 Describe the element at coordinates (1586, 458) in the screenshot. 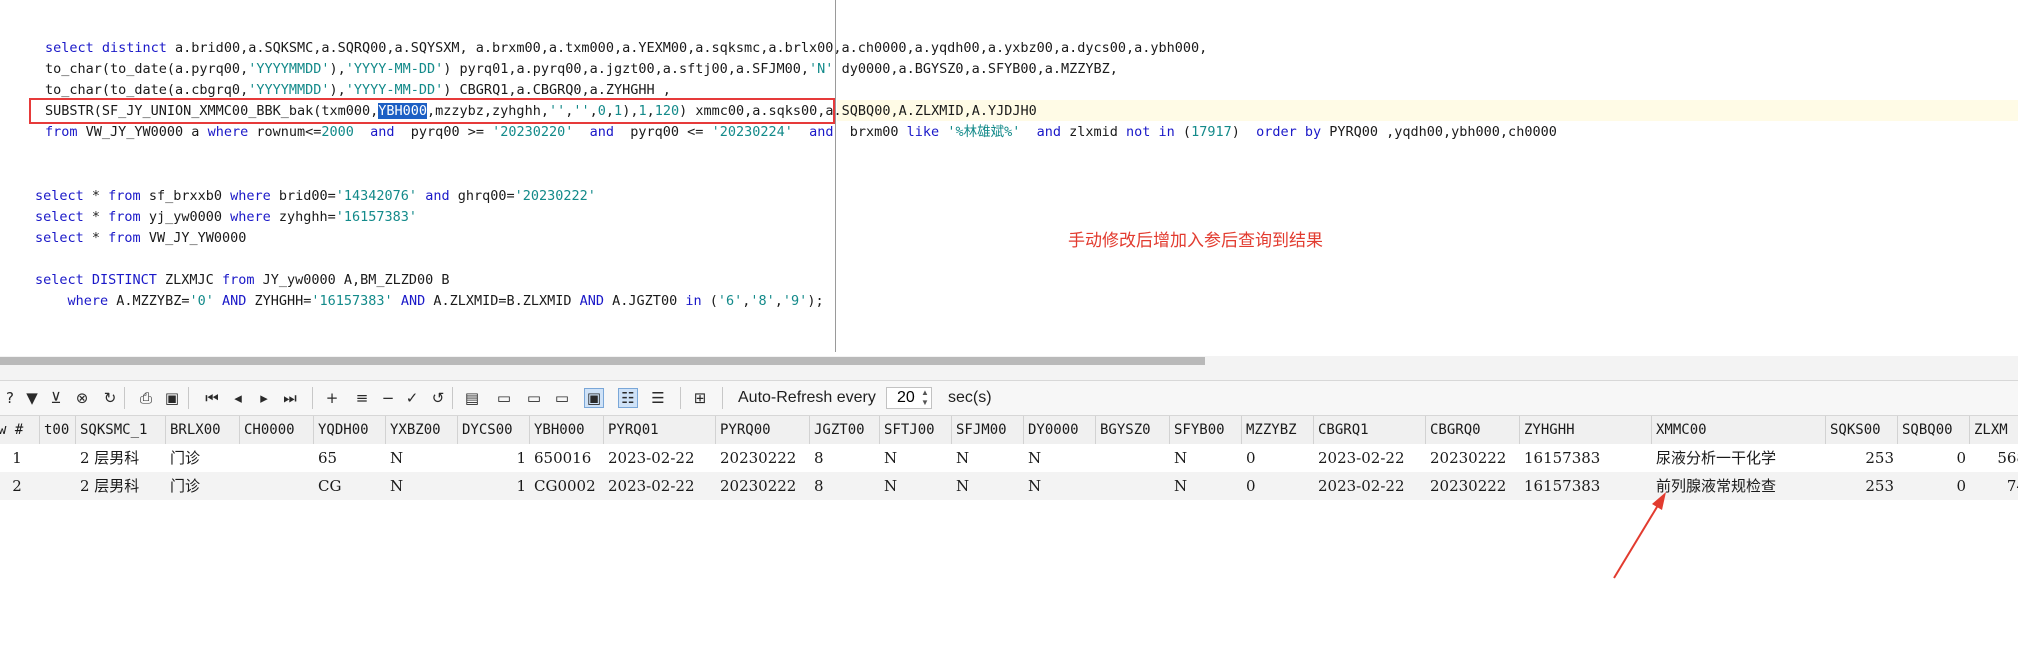

I see `table-cell: 16157383` at that location.